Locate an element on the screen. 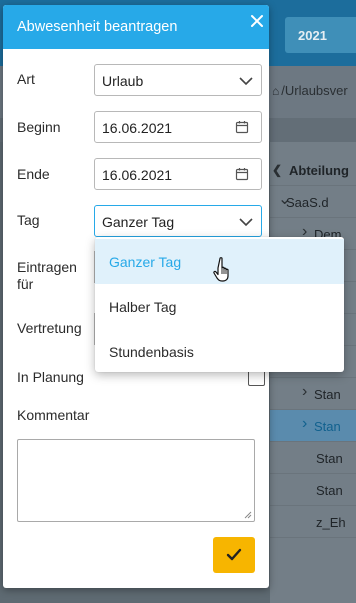  tree-row: ⌄ SaaS.d is located at coordinates (313, 202).